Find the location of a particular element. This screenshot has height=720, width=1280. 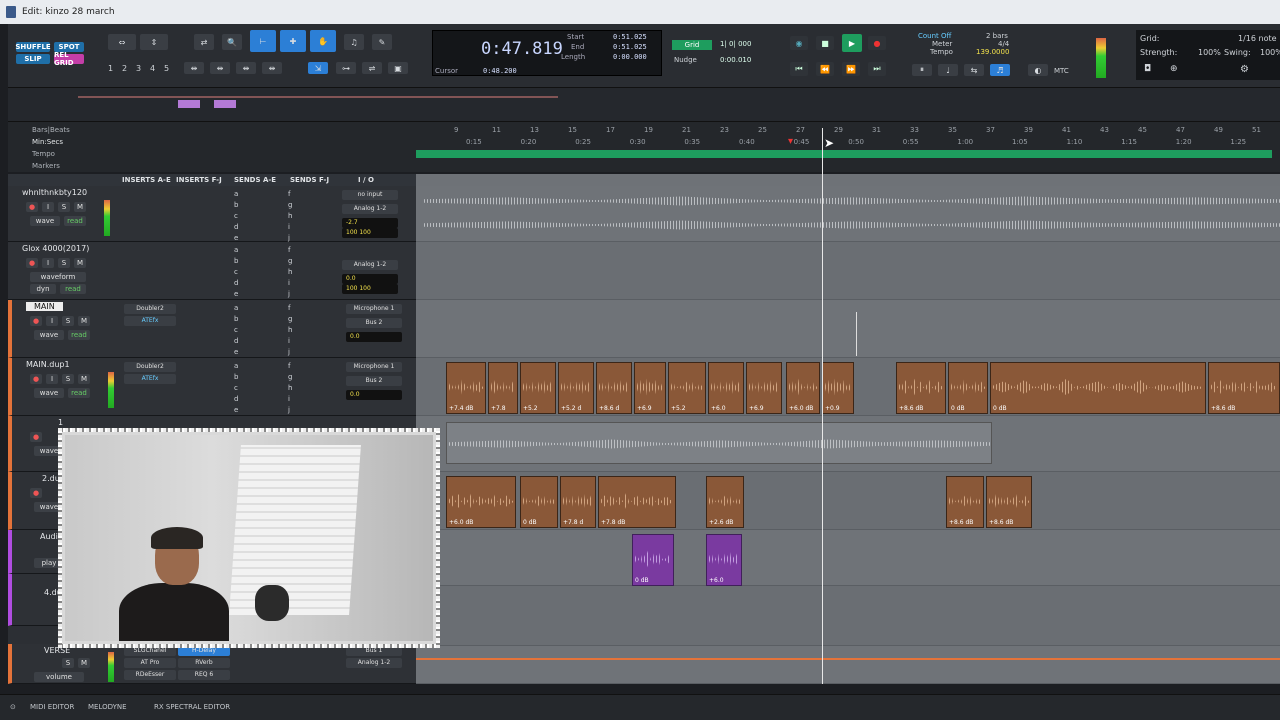

audio-clip: +2.6 dB is located at coordinates (725, 502).